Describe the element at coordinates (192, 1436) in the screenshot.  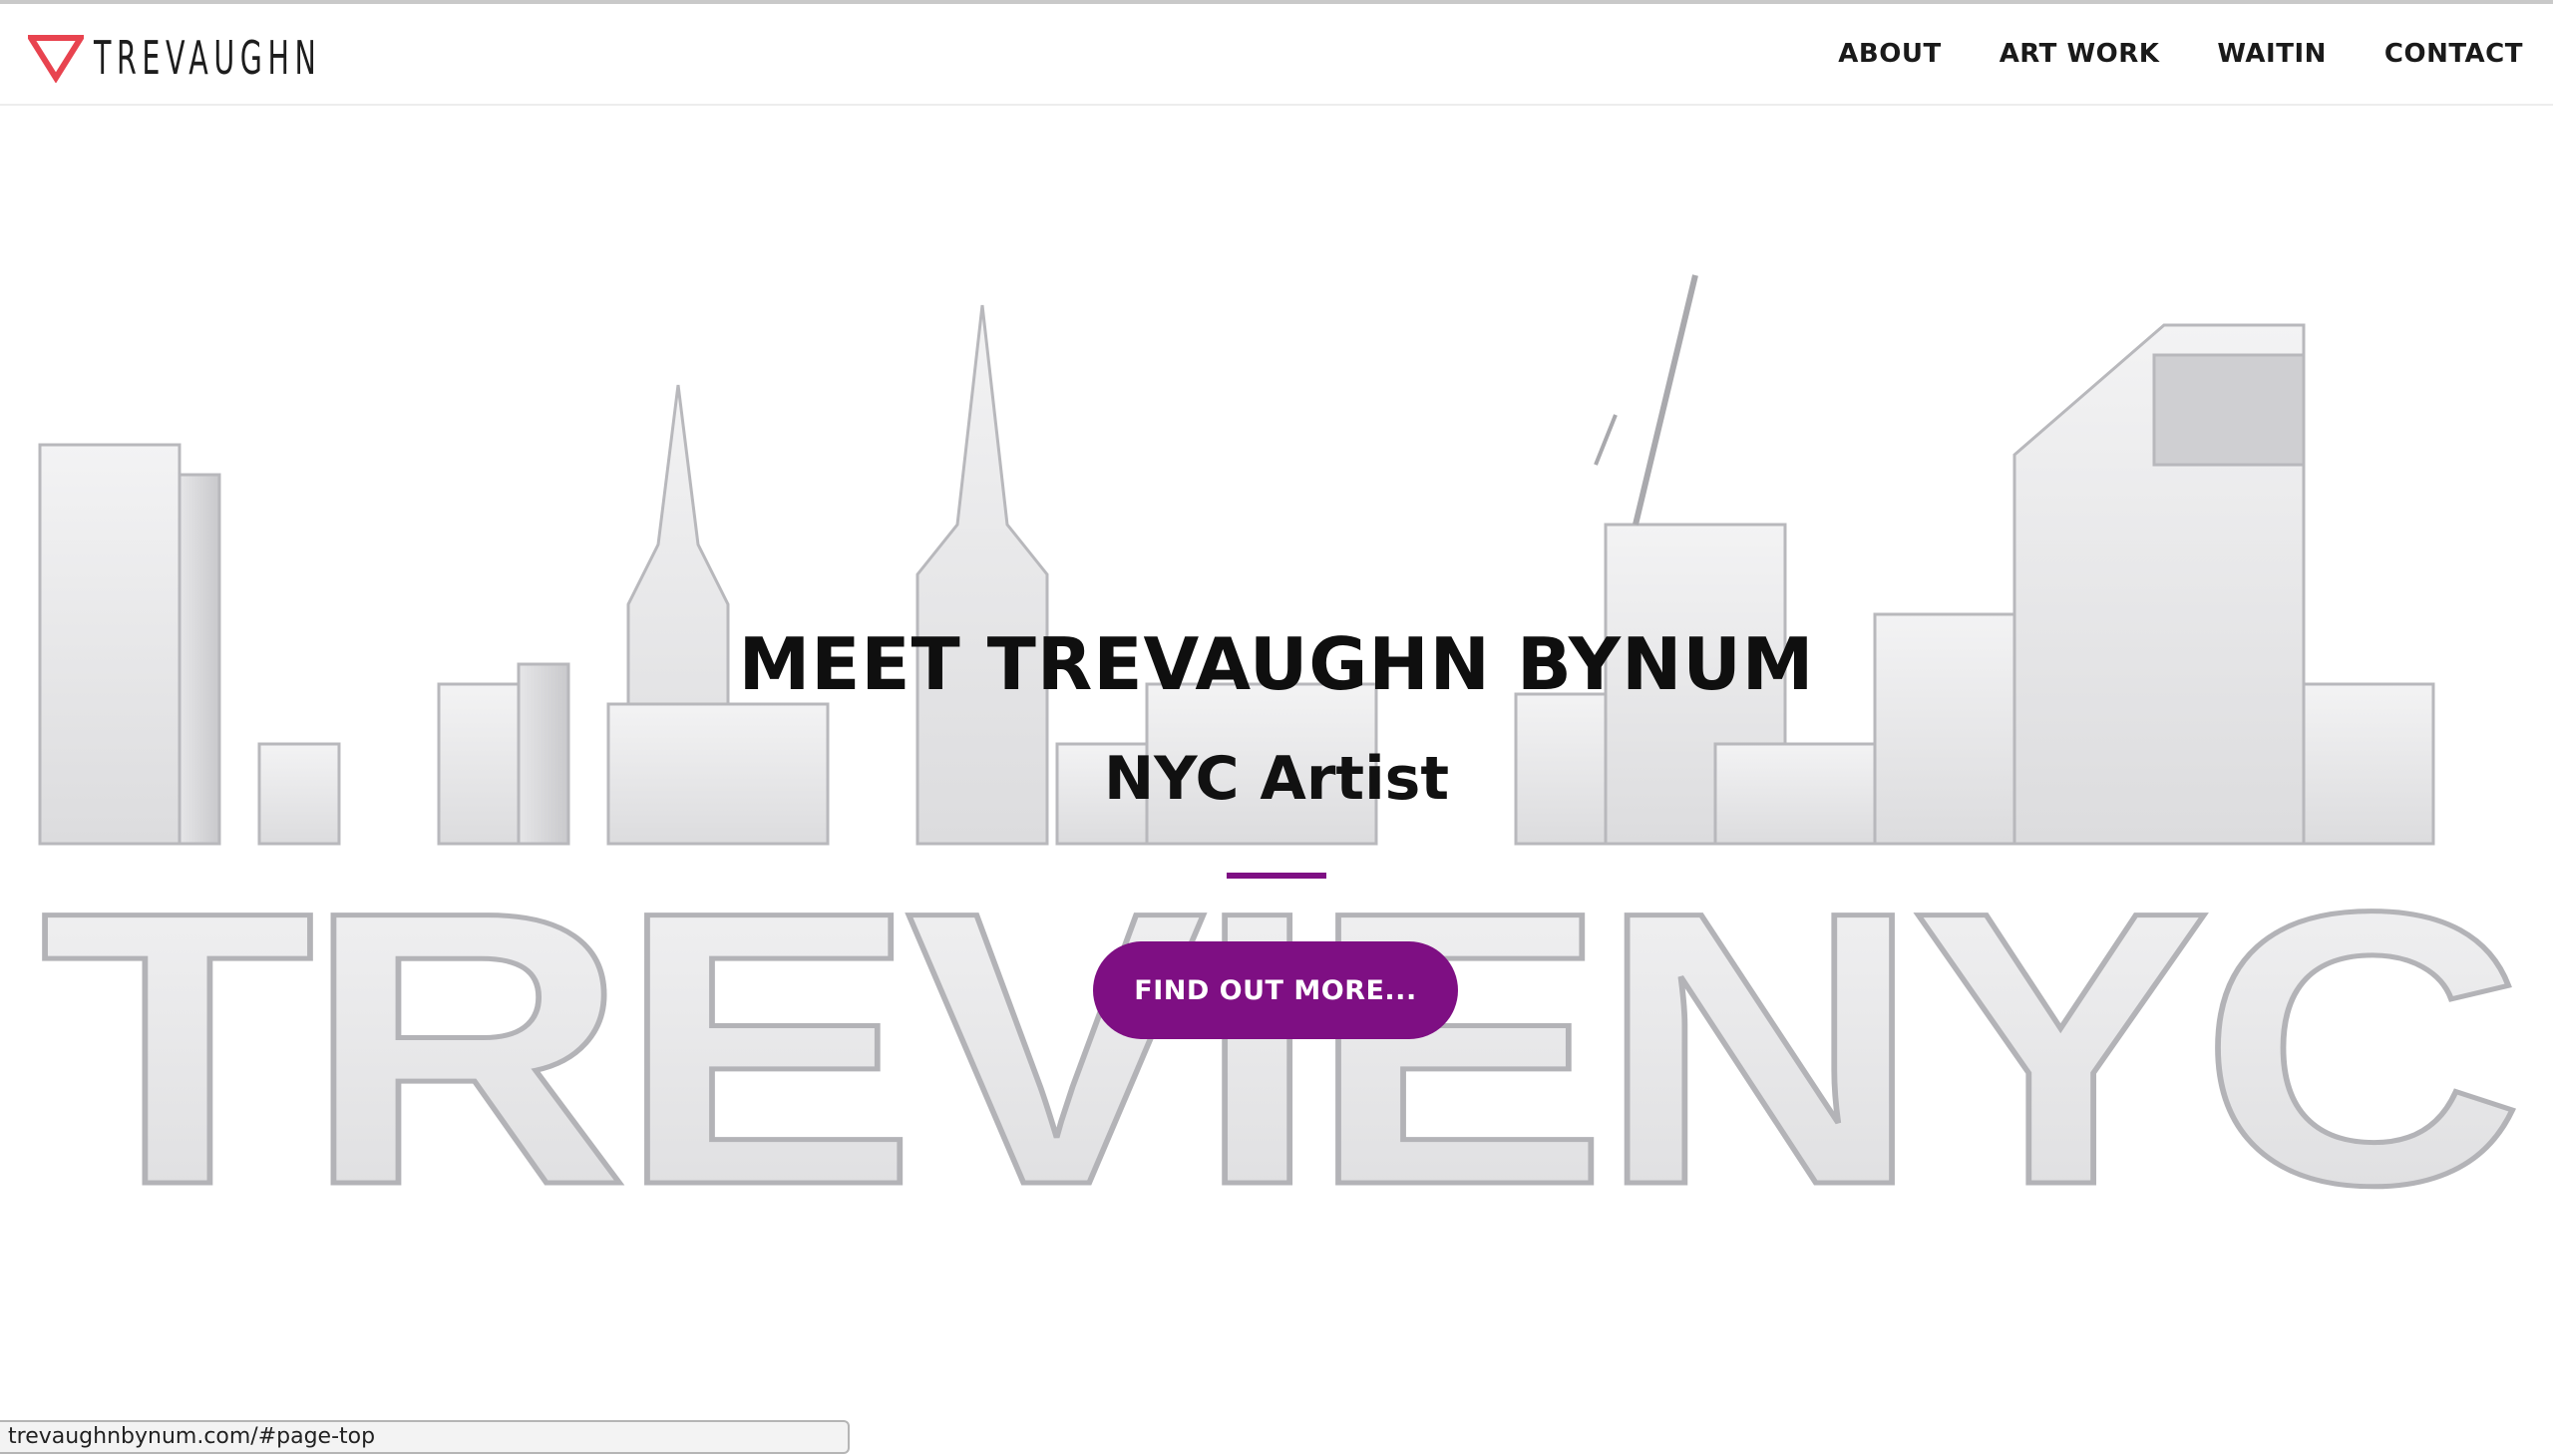
I see `status-url: trevaughnbynum.com/#page-top` at that location.